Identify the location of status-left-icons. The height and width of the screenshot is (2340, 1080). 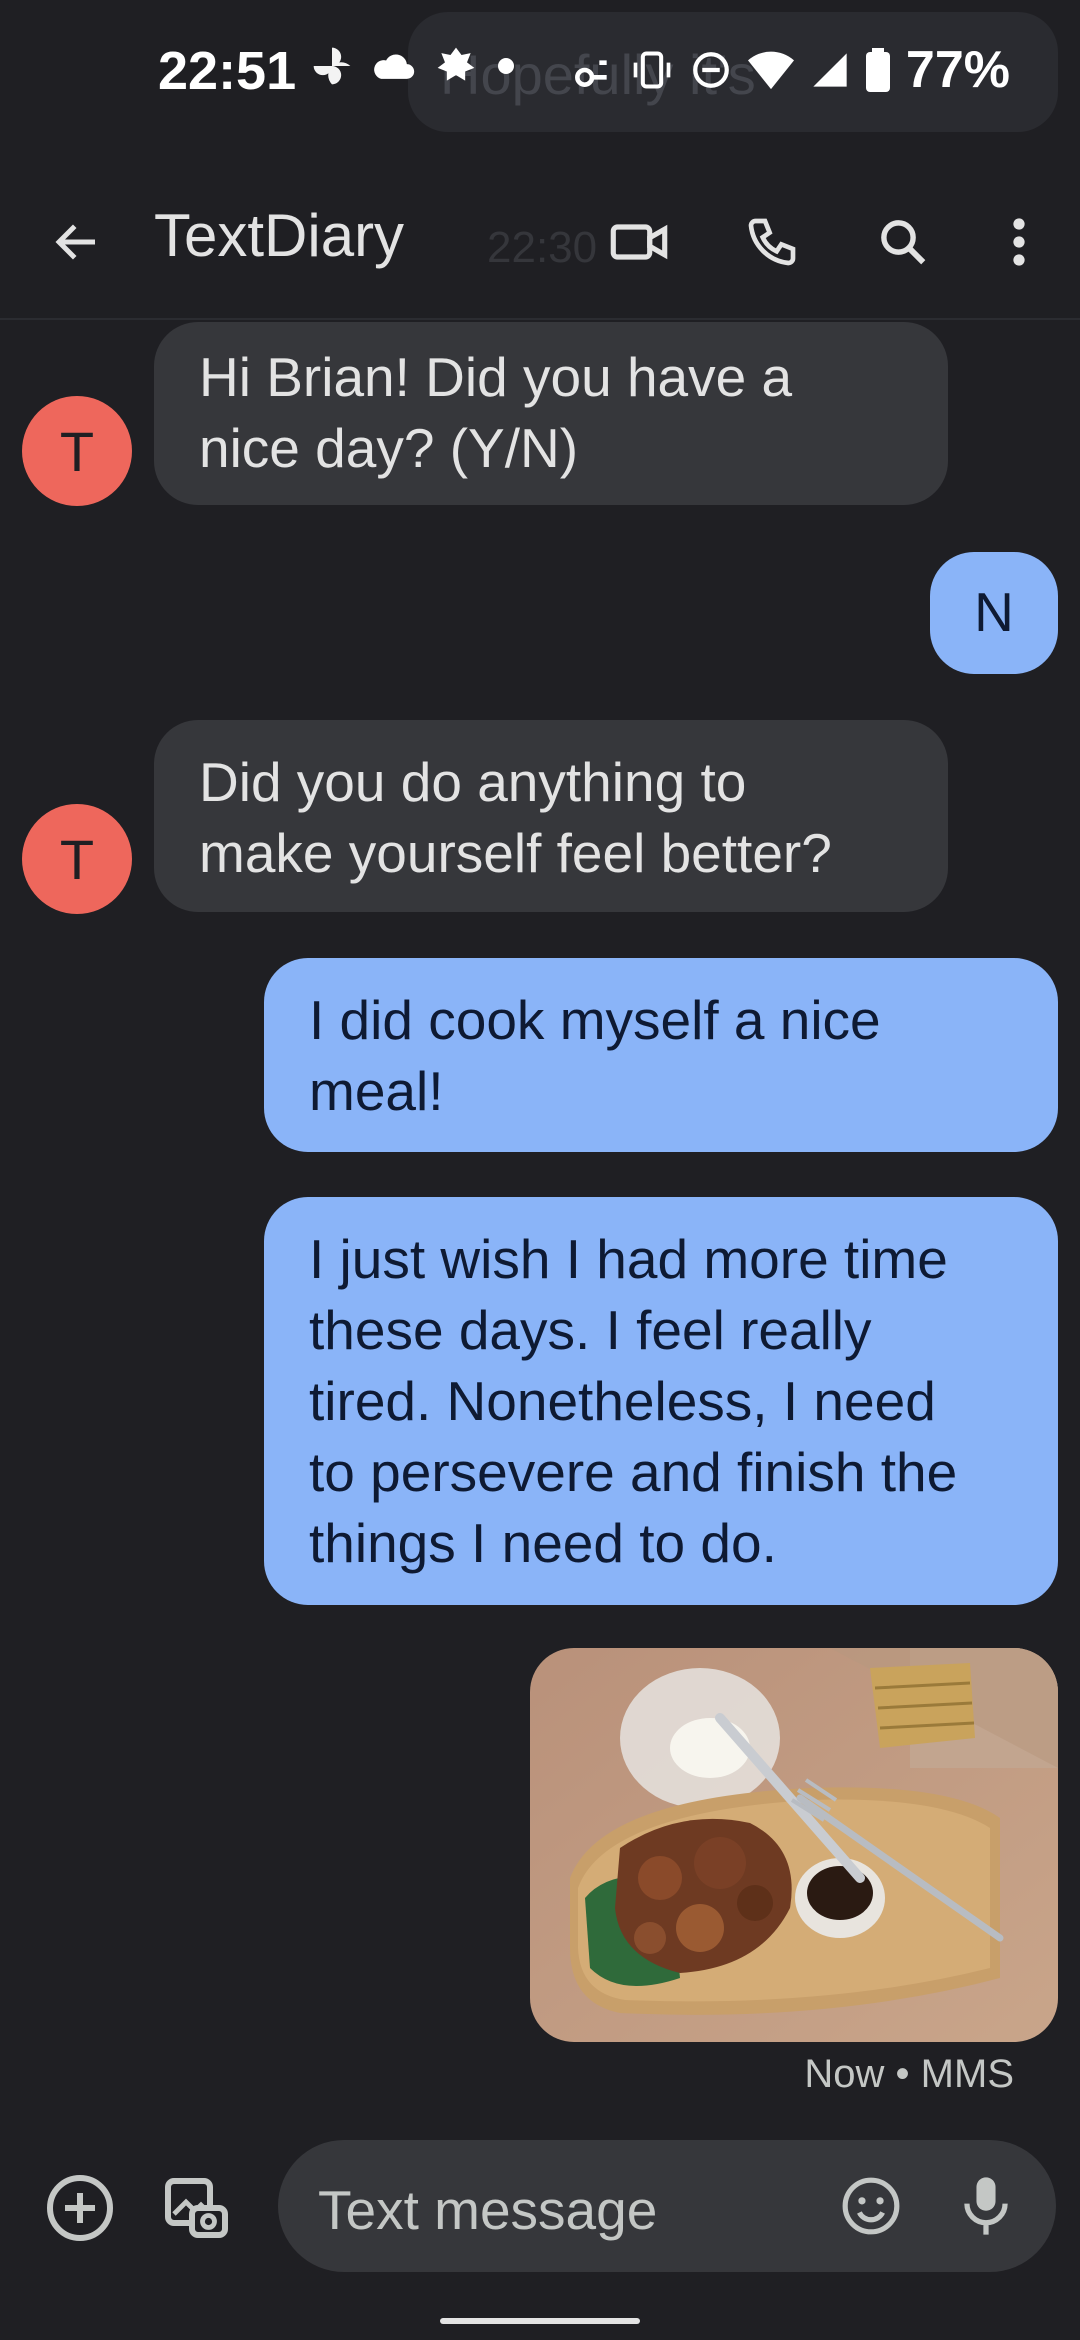
(413, 66).